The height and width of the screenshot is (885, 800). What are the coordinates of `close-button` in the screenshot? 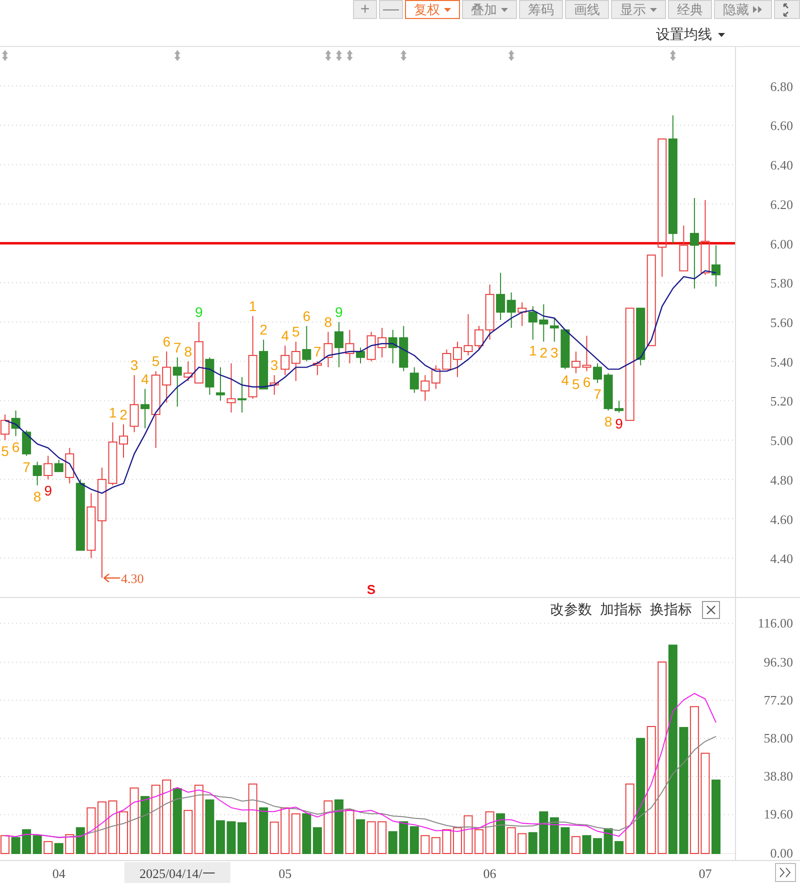 It's located at (711, 609).